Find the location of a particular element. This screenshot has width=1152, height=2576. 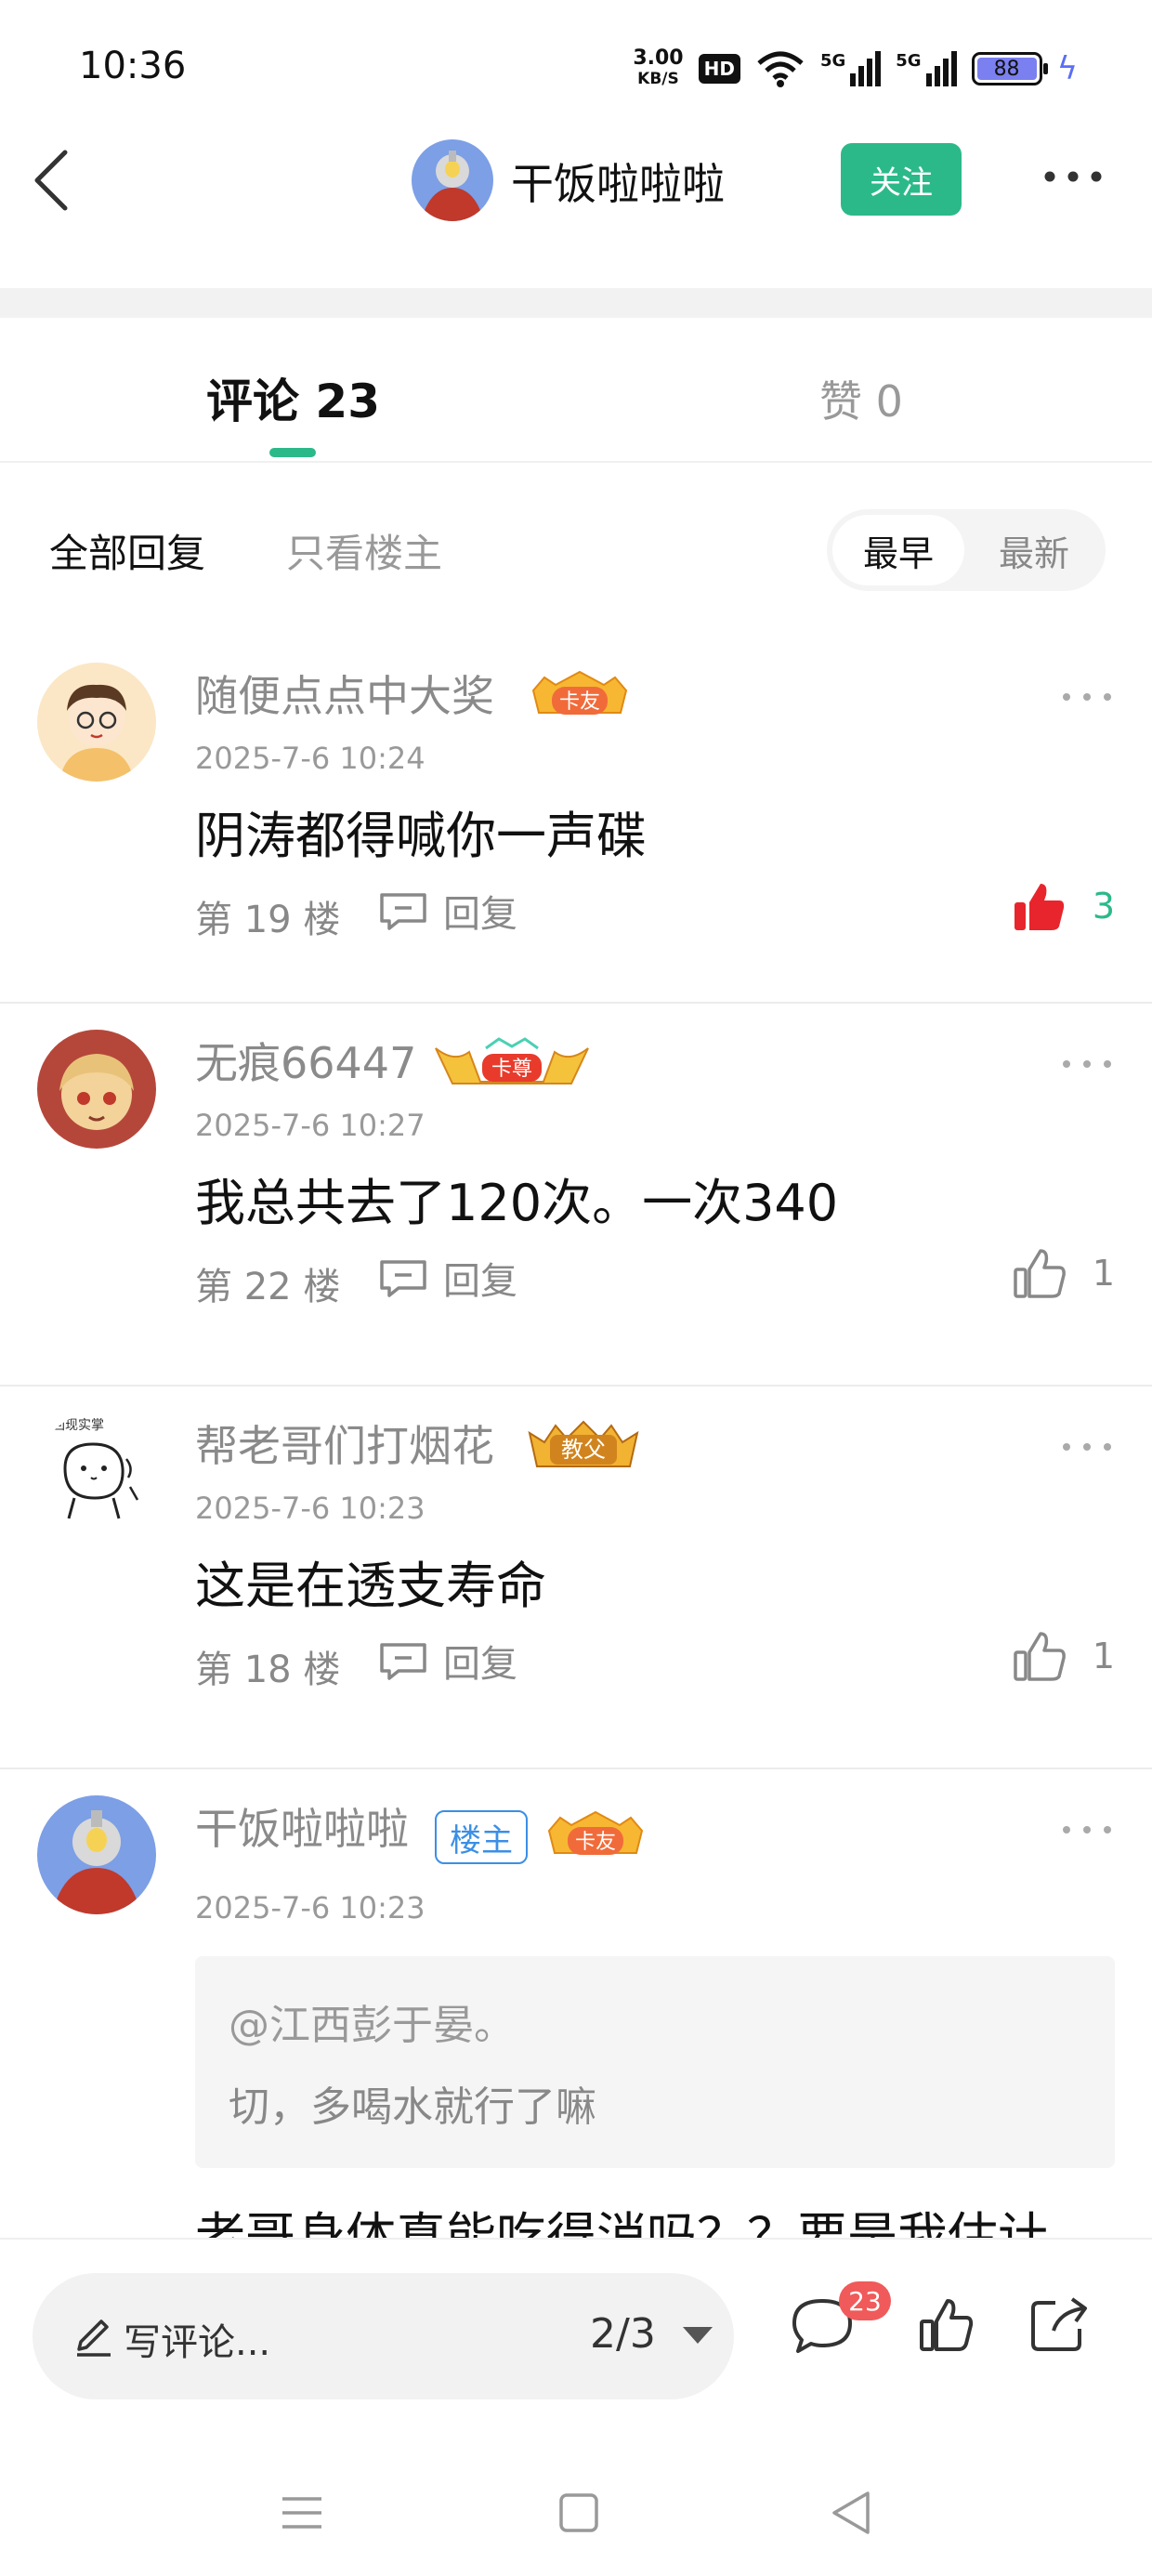

follow-button: 关注 is located at coordinates (901, 179).